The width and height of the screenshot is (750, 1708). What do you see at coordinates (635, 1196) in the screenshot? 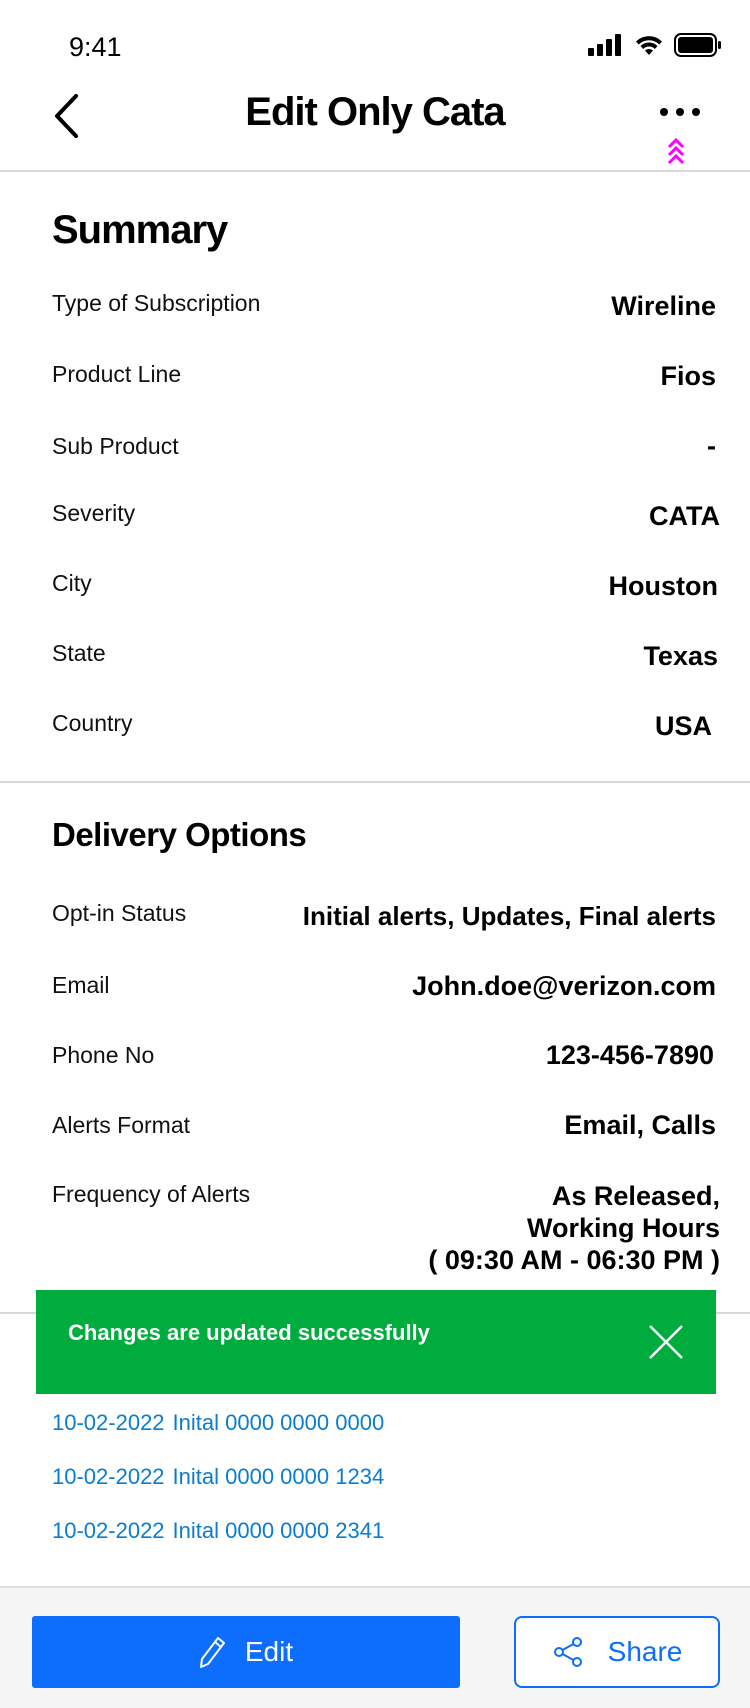
I see `frequency-value-line: As Released,` at bounding box center [635, 1196].